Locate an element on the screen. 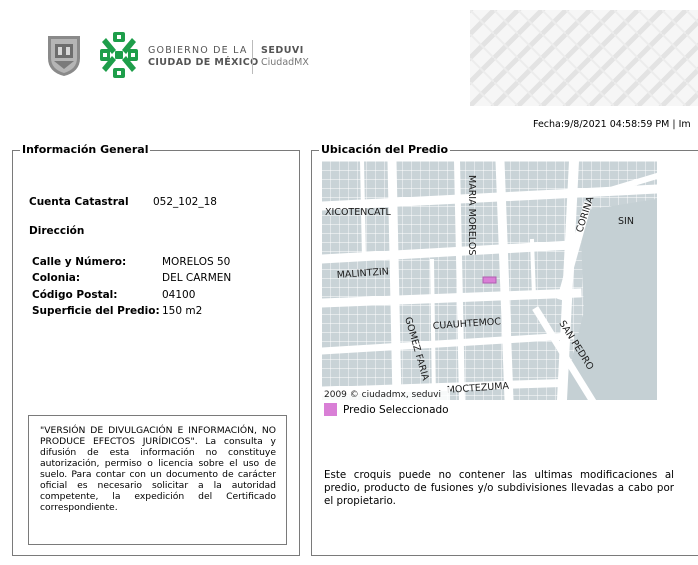 The width and height of the screenshot is (698, 565). street-label-xicotencatl: XICOTENCATL is located at coordinates (358, 212).